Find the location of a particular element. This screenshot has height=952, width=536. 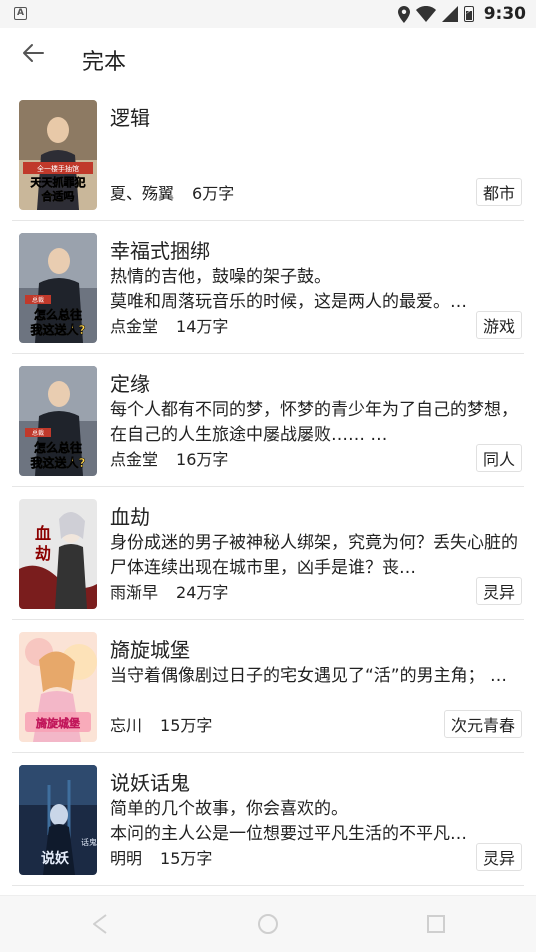

nav-recents-button is located at coordinates (436, 924).